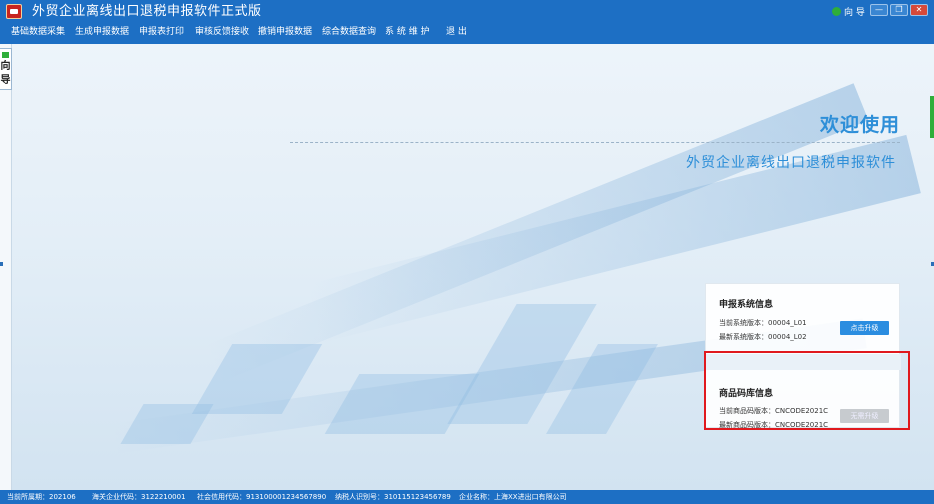 The height and width of the screenshot is (504, 934). What do you see at coordinates (763, 323) in the screenshot?
I see `system-current-version: 当前系统版本：00004_L01` at bounding box center [763, 323].